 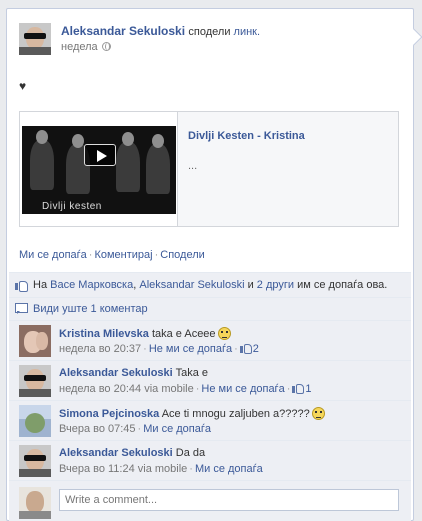 I want to click on post-time: недела, so click(x=86, y=47).